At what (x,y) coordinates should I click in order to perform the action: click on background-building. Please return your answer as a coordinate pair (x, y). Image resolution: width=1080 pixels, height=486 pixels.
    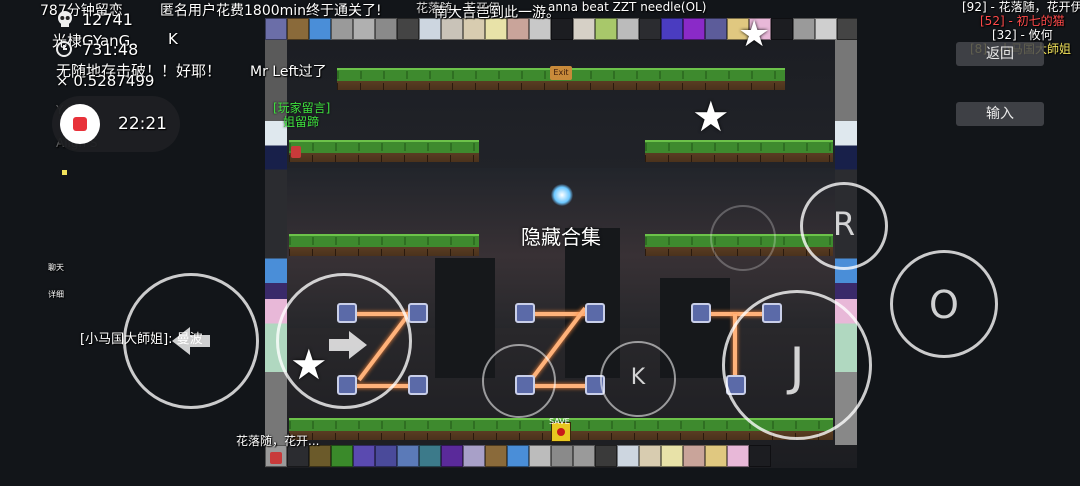
    Looking at the image, I should click on (465, 318).